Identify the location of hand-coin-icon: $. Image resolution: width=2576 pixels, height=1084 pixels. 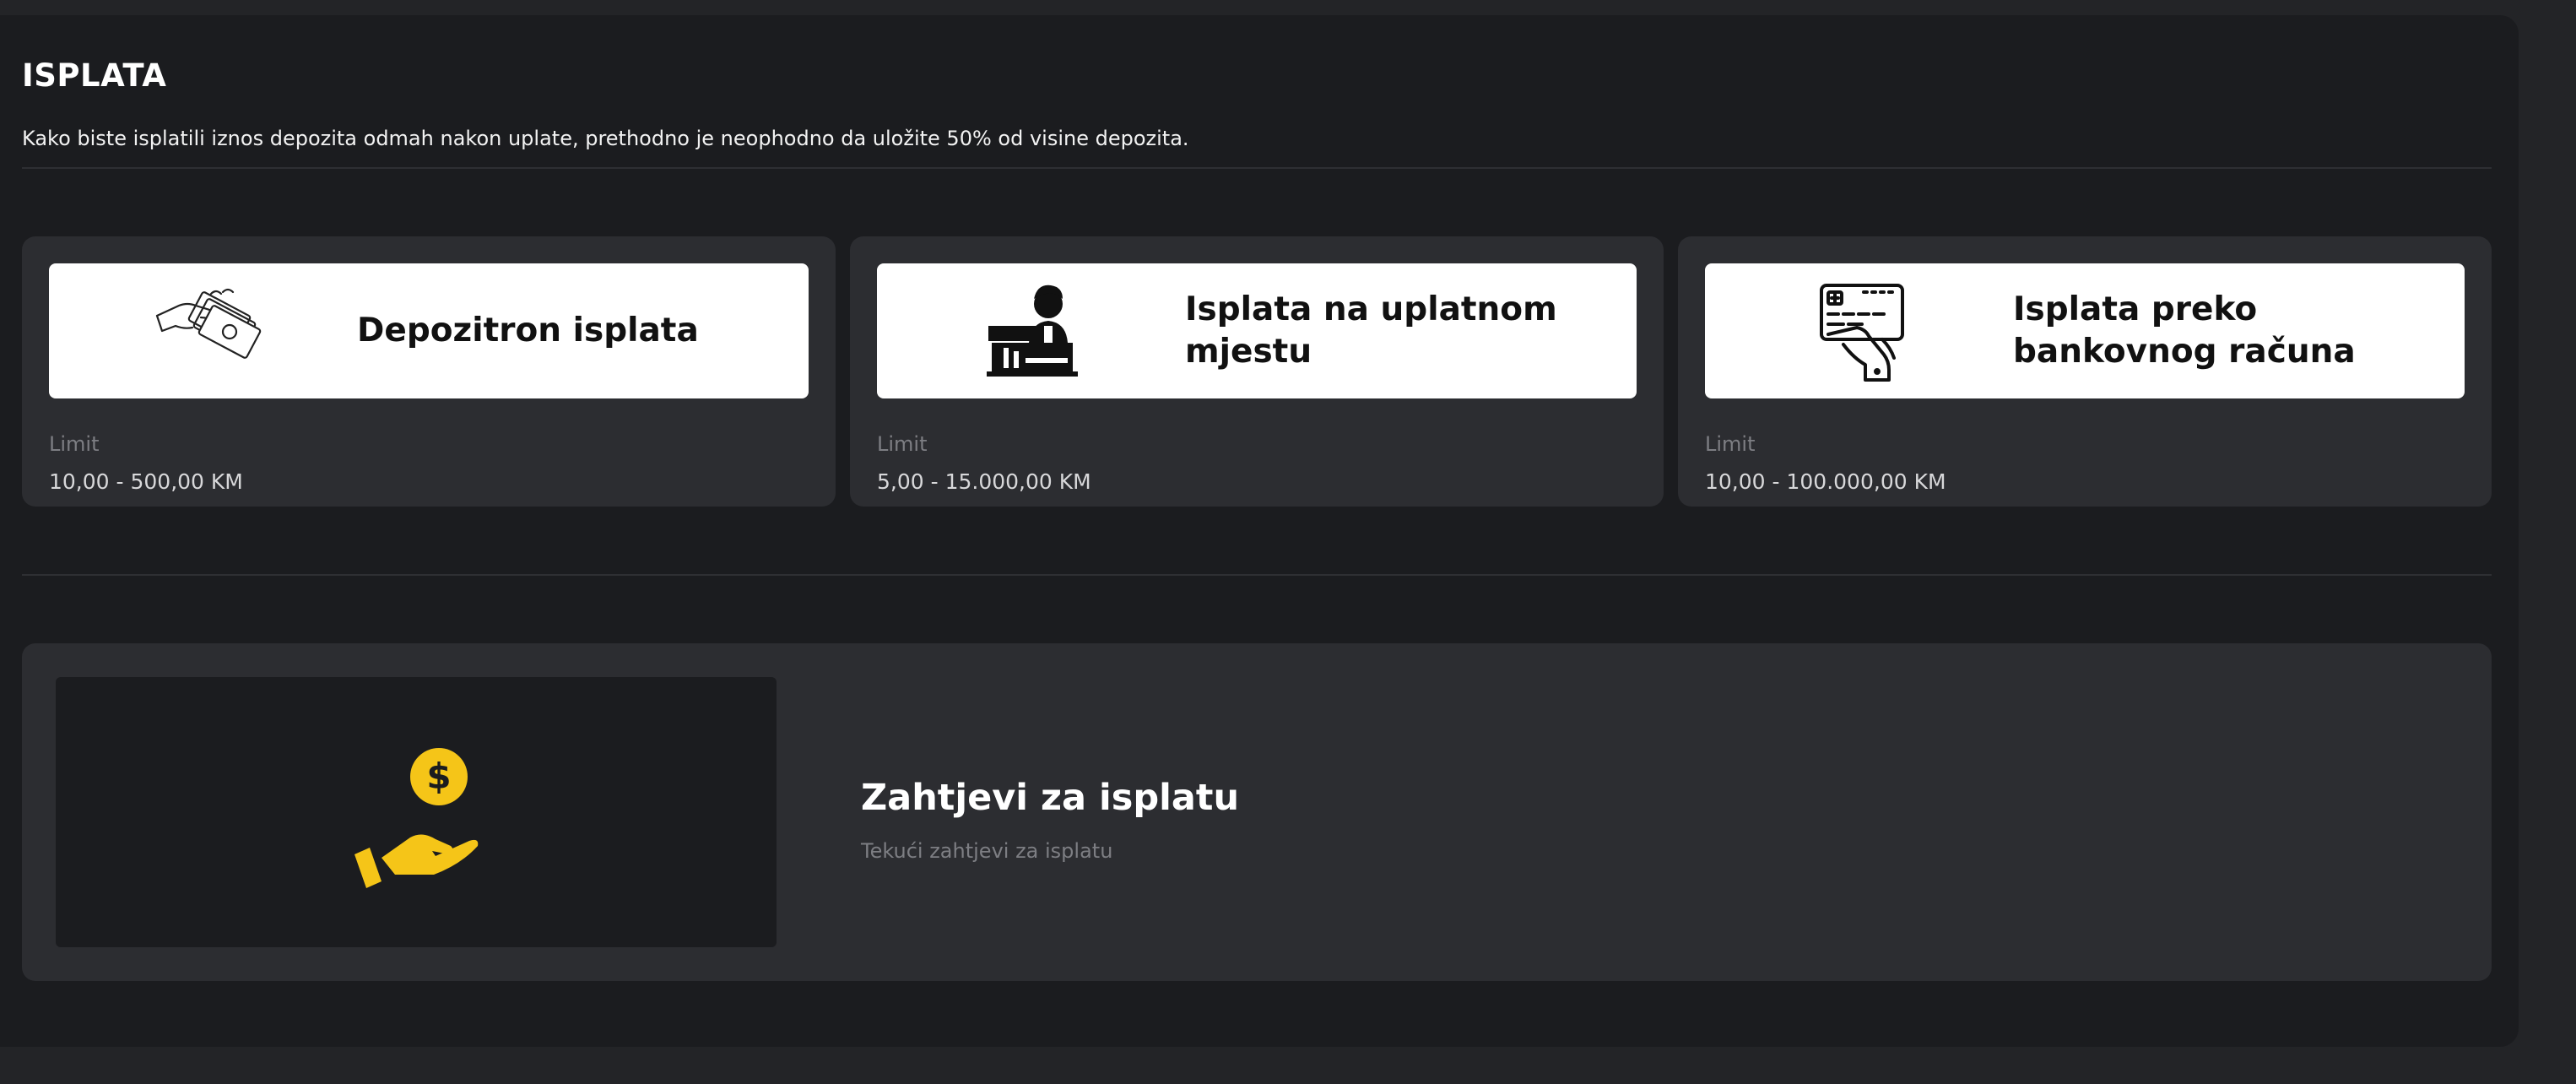
(416, 818).